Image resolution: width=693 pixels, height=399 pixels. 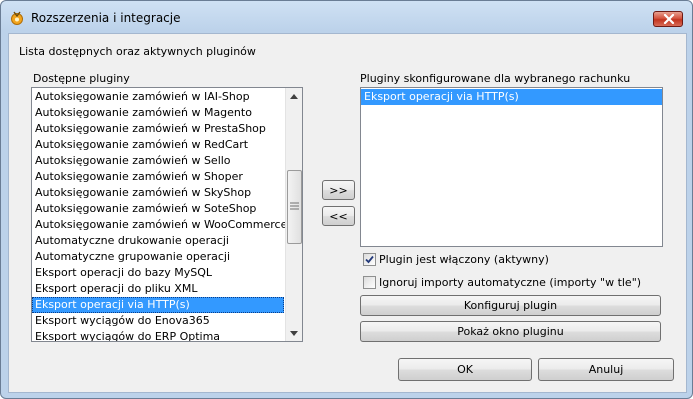 What do you see at coordinates (158, 273) in the screenshot?
I see `available-plugin-item: Eksport operacji do bazy MySQL` at bounding box center [158, 273].